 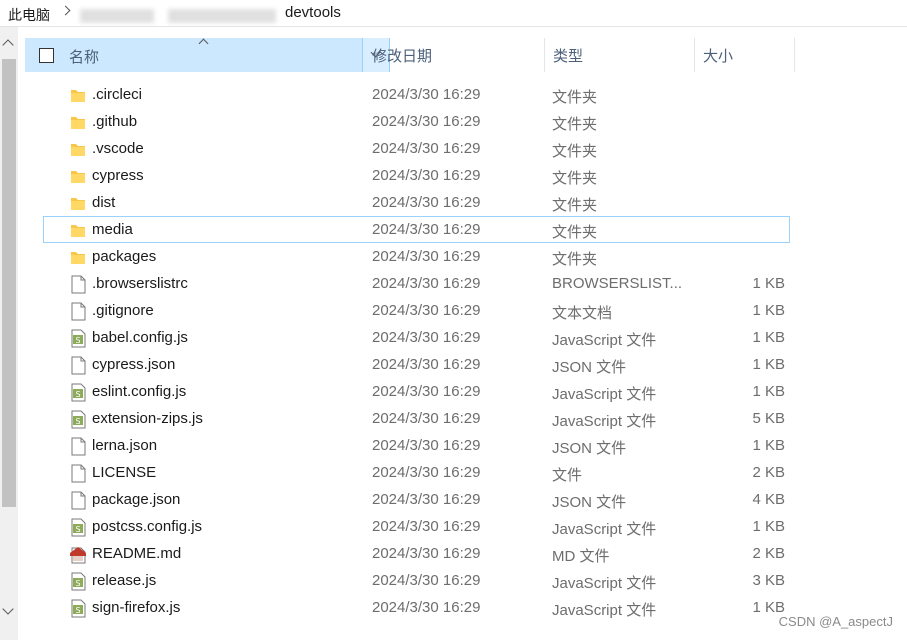 I want to click on table-row: cypress.json 2024/3/30 16:29 JSON 文件 1 KB, so click(x=416, y=364).